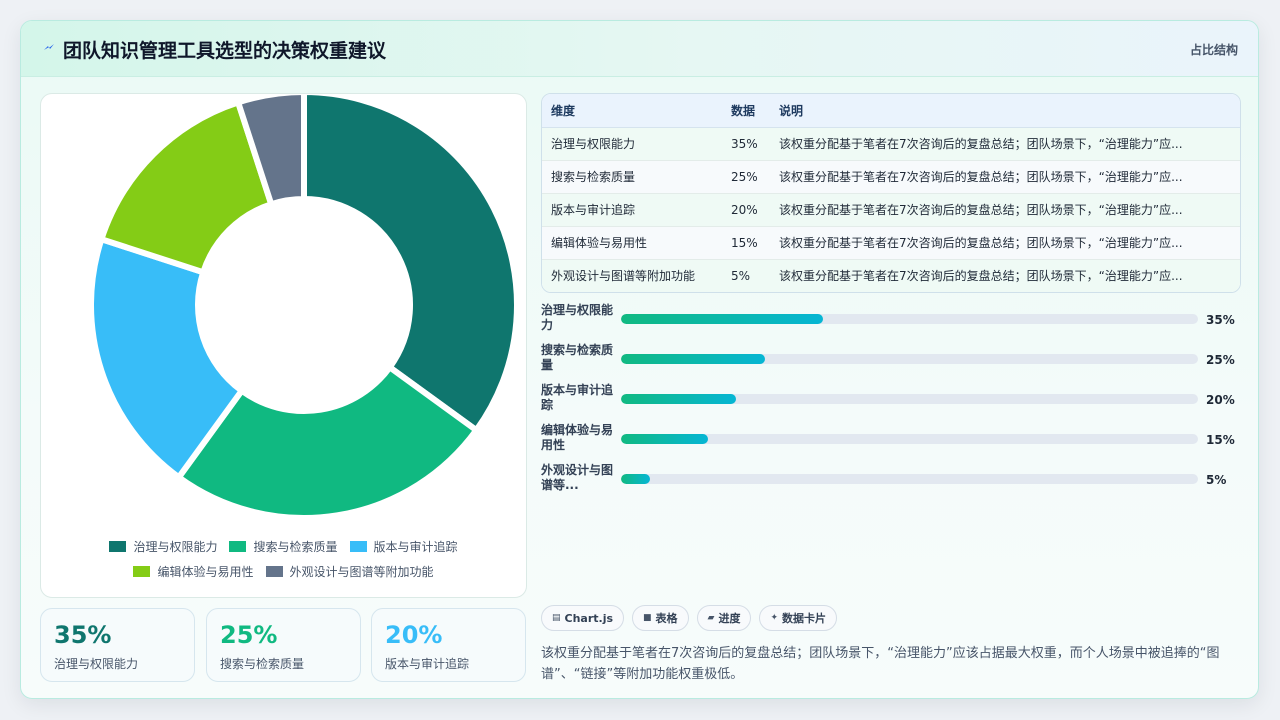  What do you see at coordinates (577, 317) in the screenshot?
I see `progress-label: 治理与权限能力` at bounding box center [577, 317].